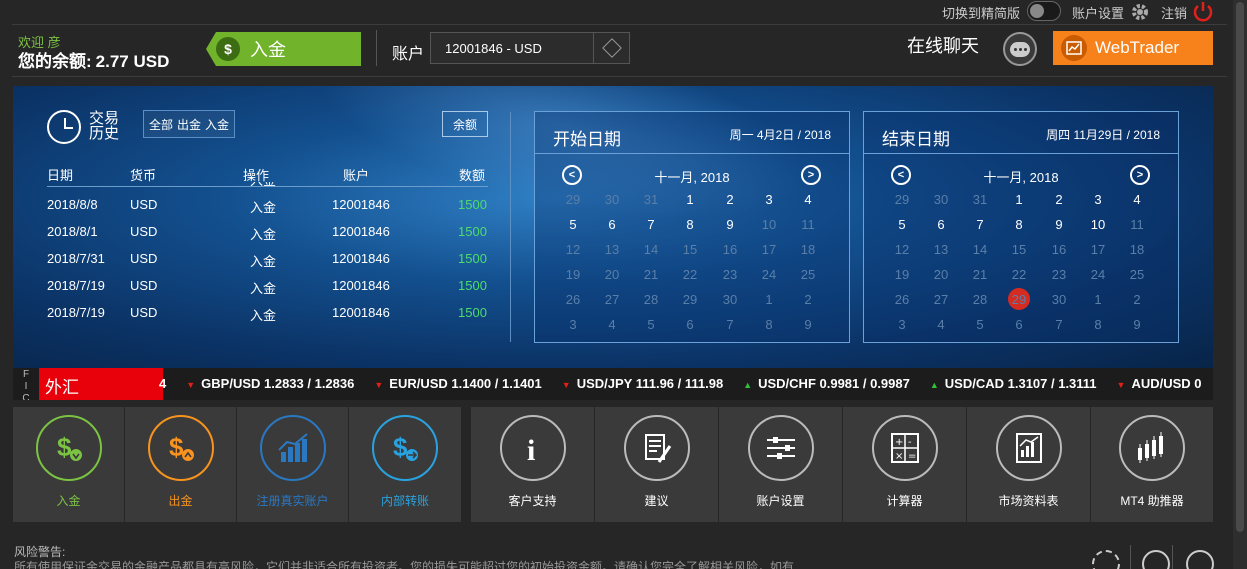 This screenshot has width=1247, height=569. Describe the element at coordinates (642, 383) in the screenshot. I see `ticker-item: ▼ USD/JPY 111.96 / 111.98` at that location.